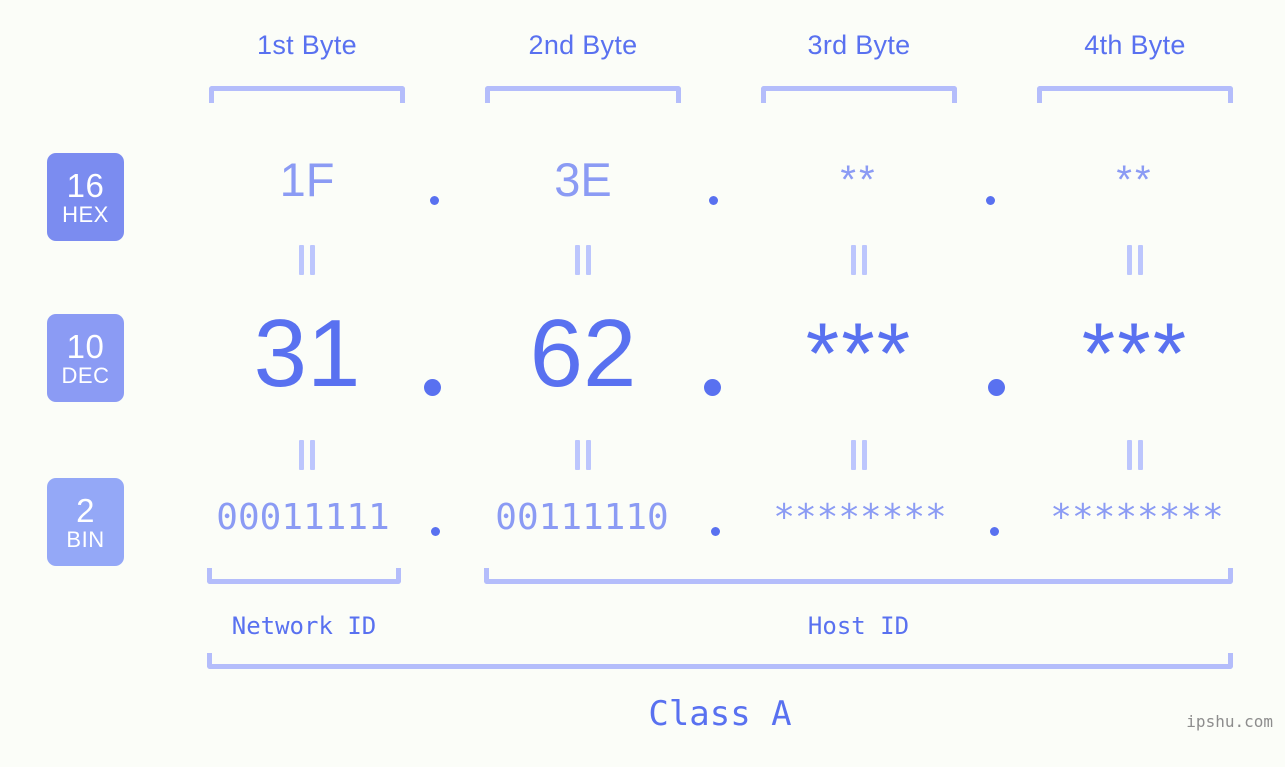 This screenshot has width=1285, height=767. Describe the element at coordinates (307, 179) in the screenshot. I see `hex-value-byte-1: 1F` at that location.